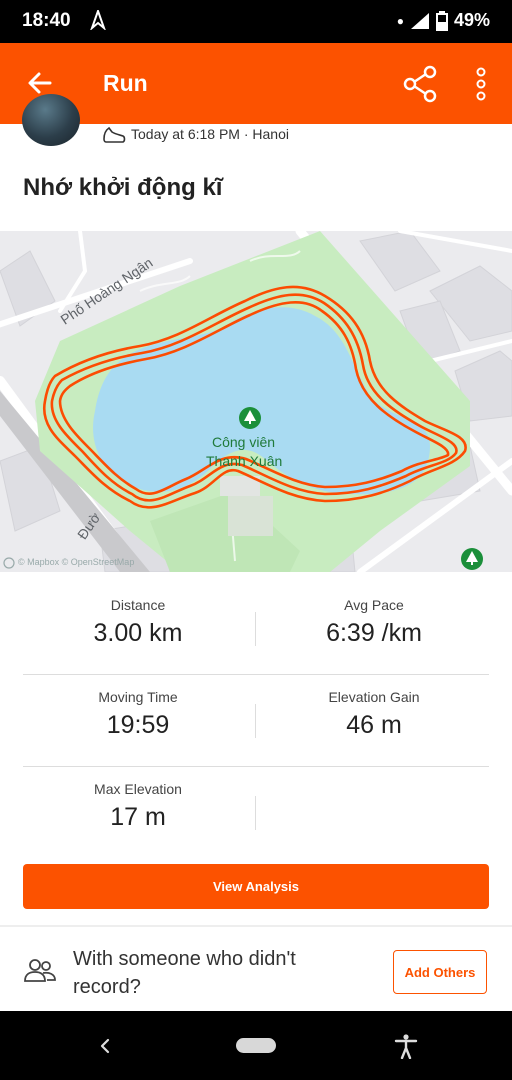  I want to click on stat-moving-time: Moving Time 19:59, so click(138, 714).